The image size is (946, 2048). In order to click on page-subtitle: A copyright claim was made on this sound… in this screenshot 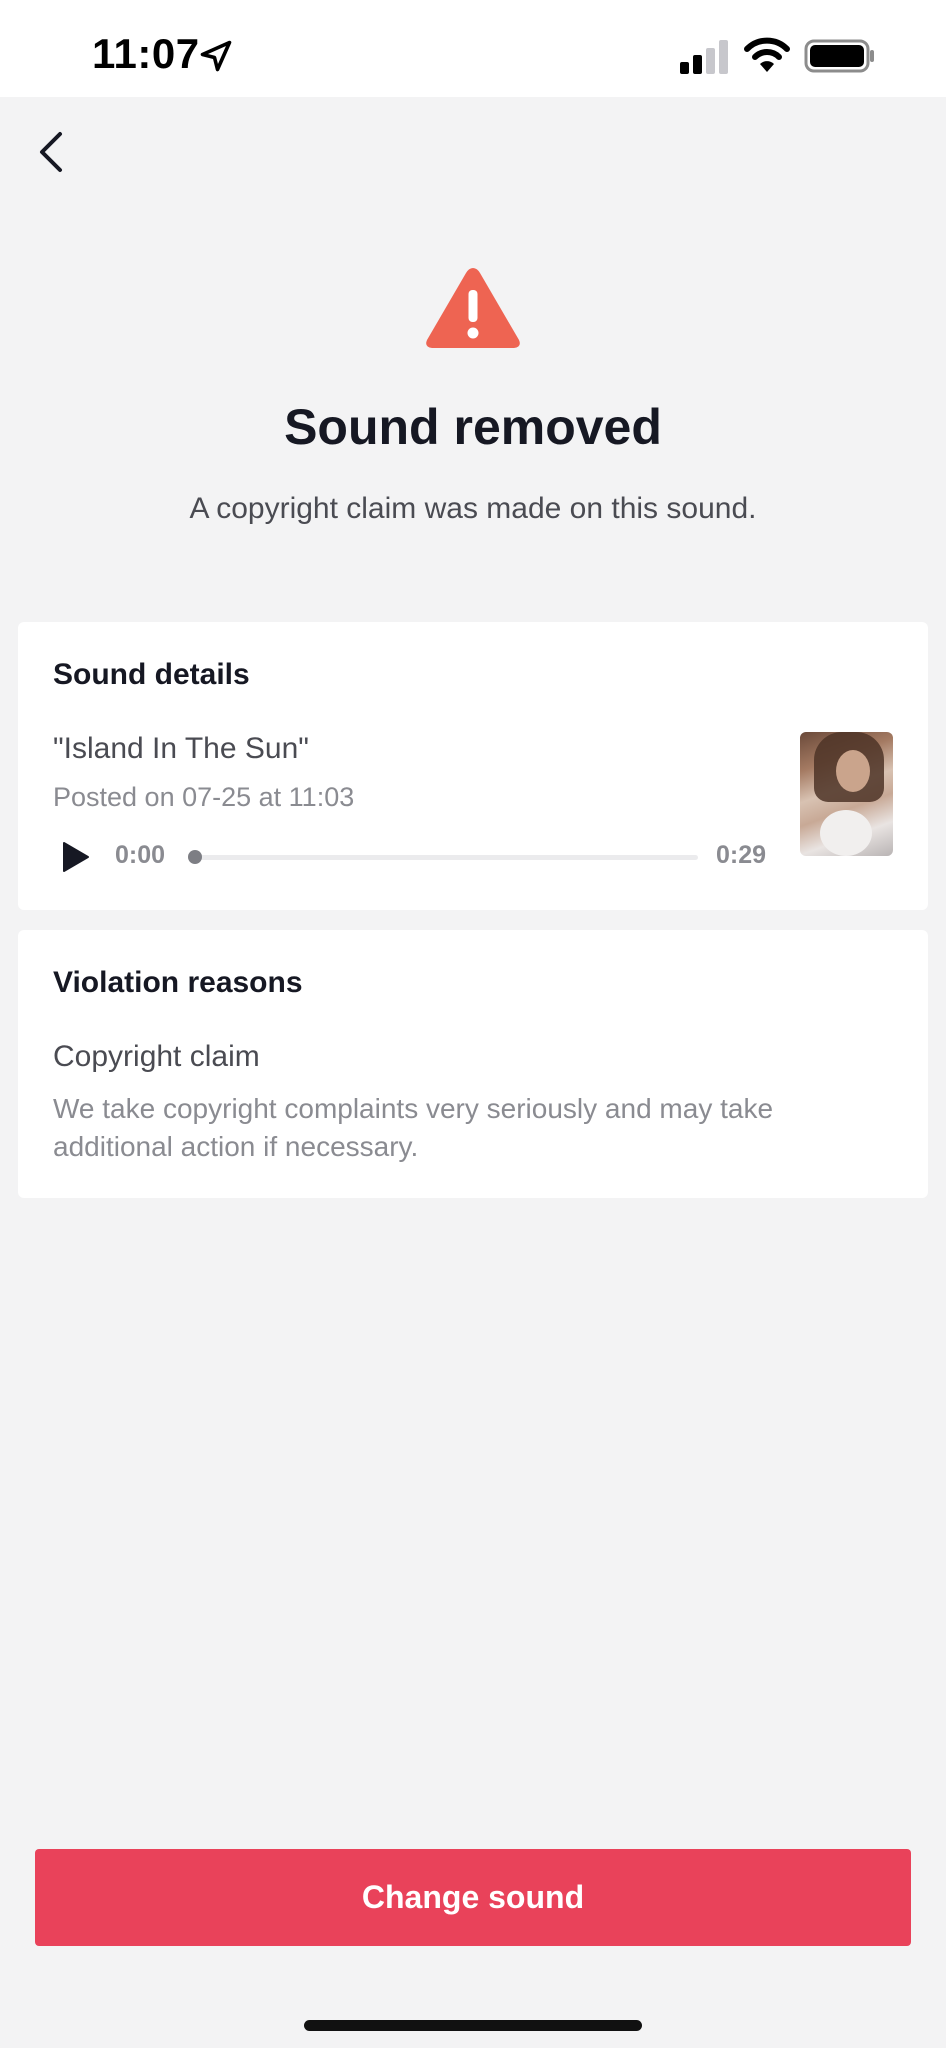, I will do `click(473, 508)`.